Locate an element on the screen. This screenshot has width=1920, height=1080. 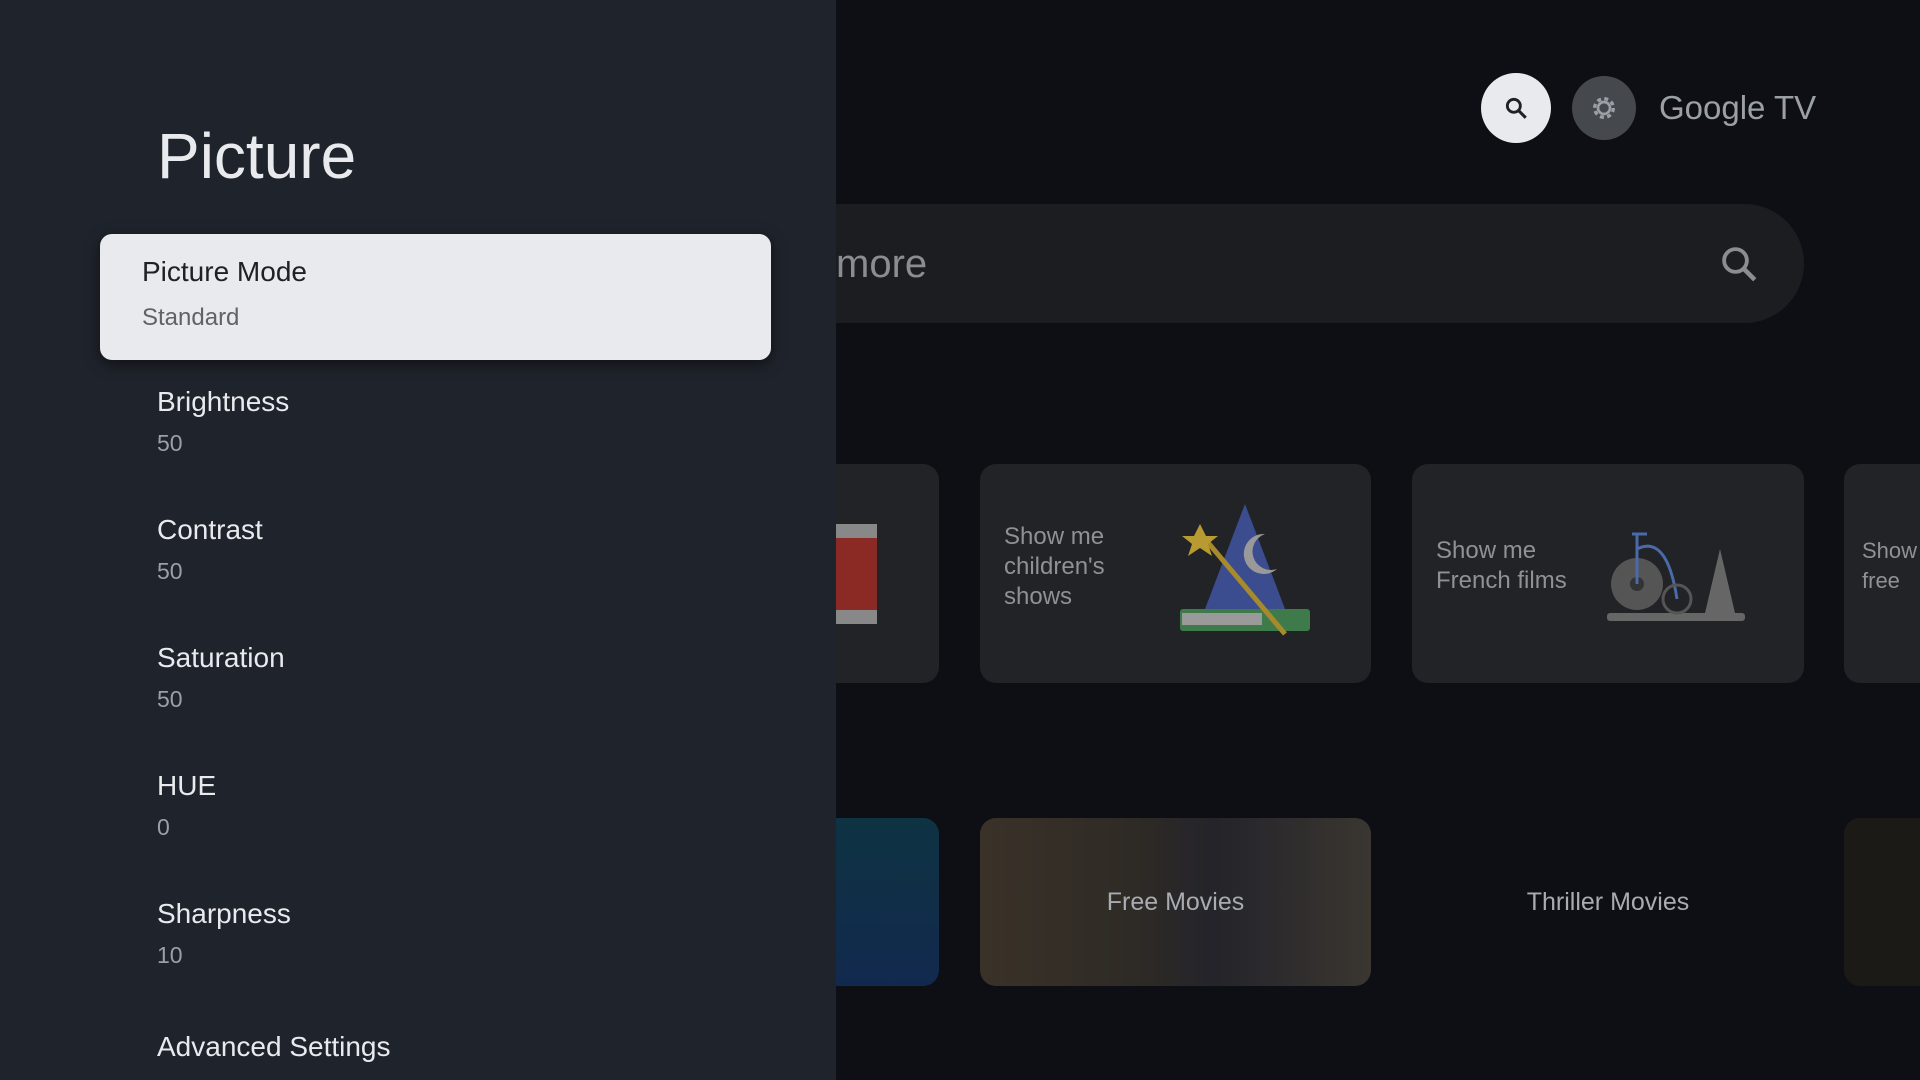
setting-value: 0 is located at coordinates (163, 827).